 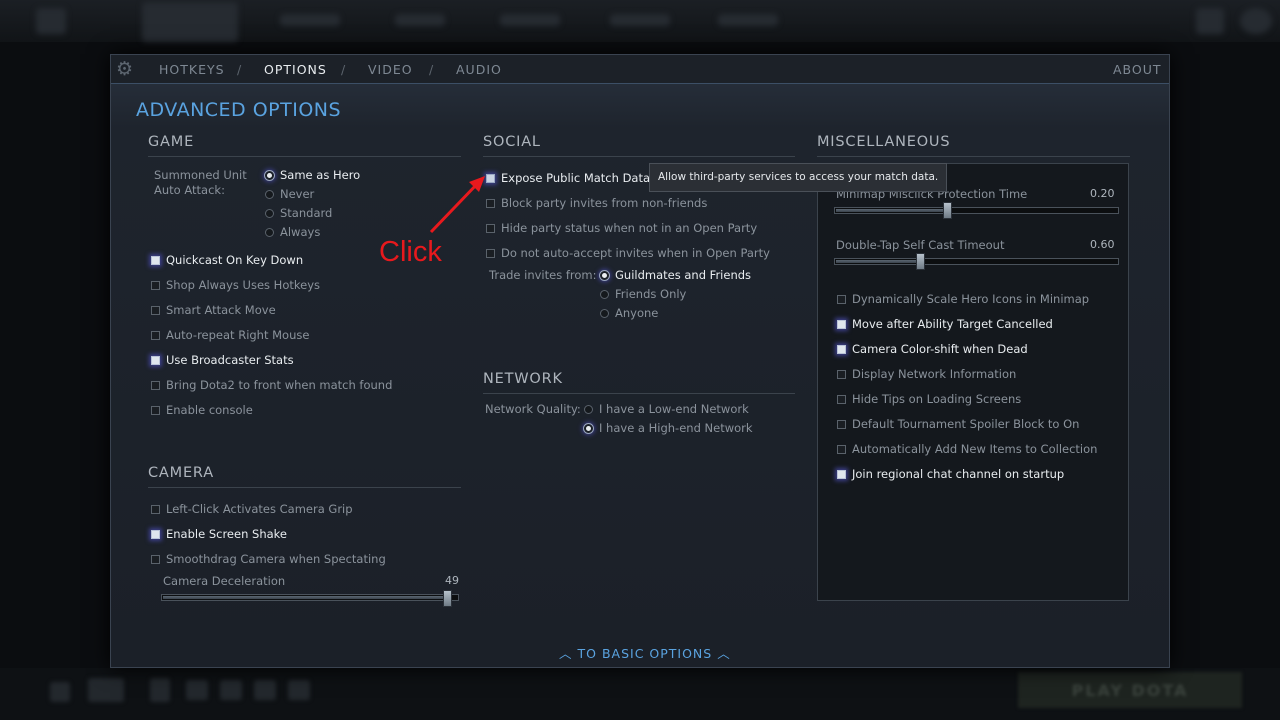 What do you see at coordinates (202, 410) in the screenshot?
I see `checkbox-enable-console: Enable console` at bounding box center [202, 410].